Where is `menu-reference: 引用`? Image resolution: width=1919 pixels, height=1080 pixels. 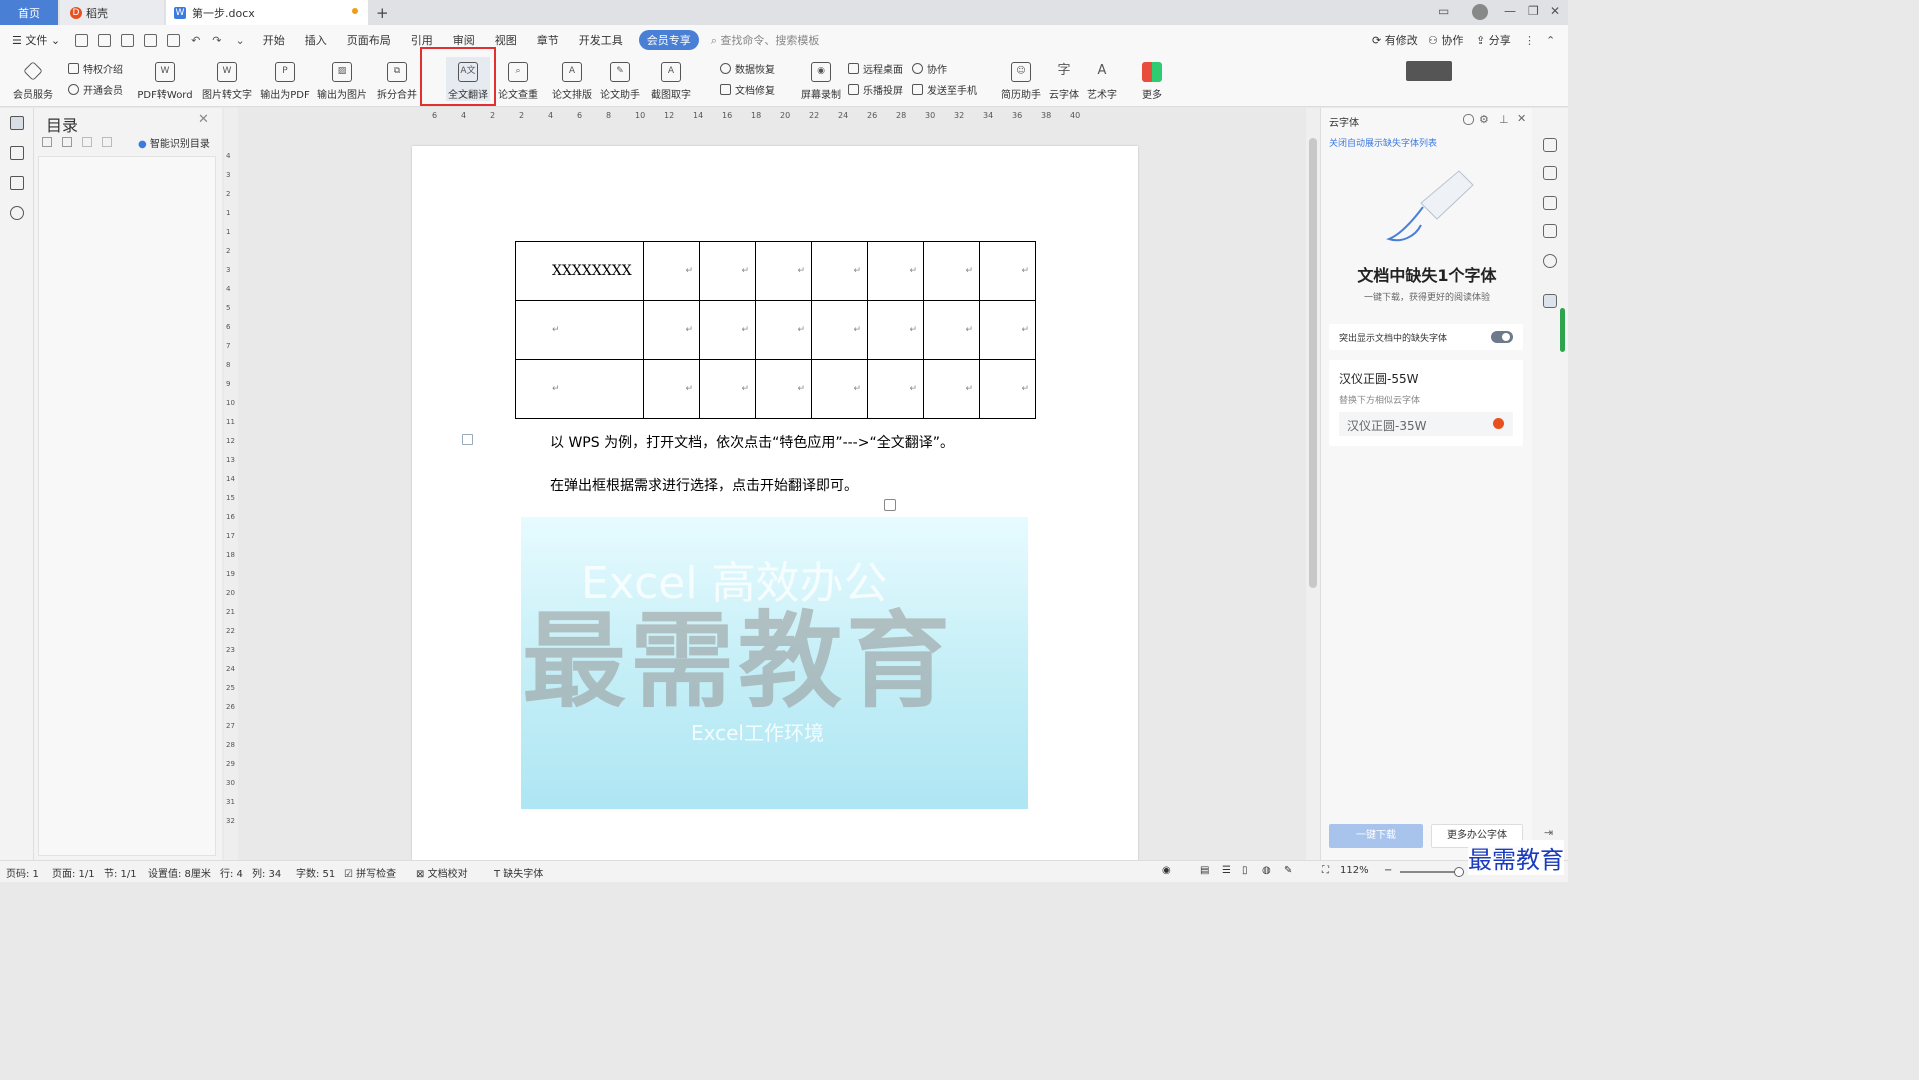 menu-reference: 引用 is located at coordinates (422, 40).